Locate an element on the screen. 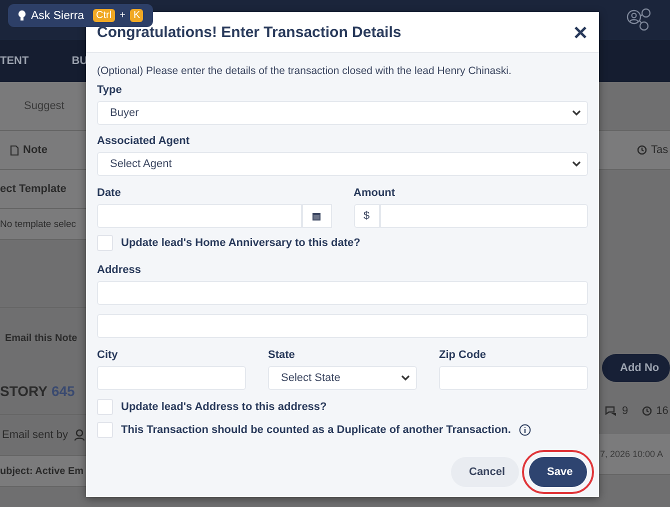 Image resolution: width=670 pixels, height=507 pixels. date-field is located at coordinates (199, 216).